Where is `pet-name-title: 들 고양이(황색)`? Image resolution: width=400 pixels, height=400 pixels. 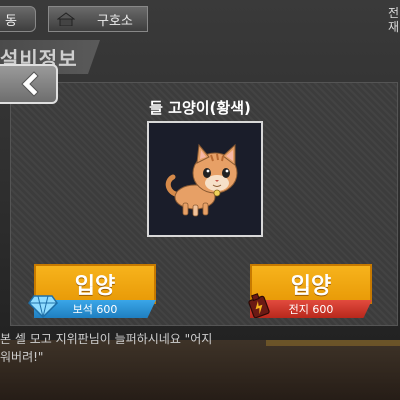
pet-name-title: 들 고양이(황색) is located at coordinates (200, 108).